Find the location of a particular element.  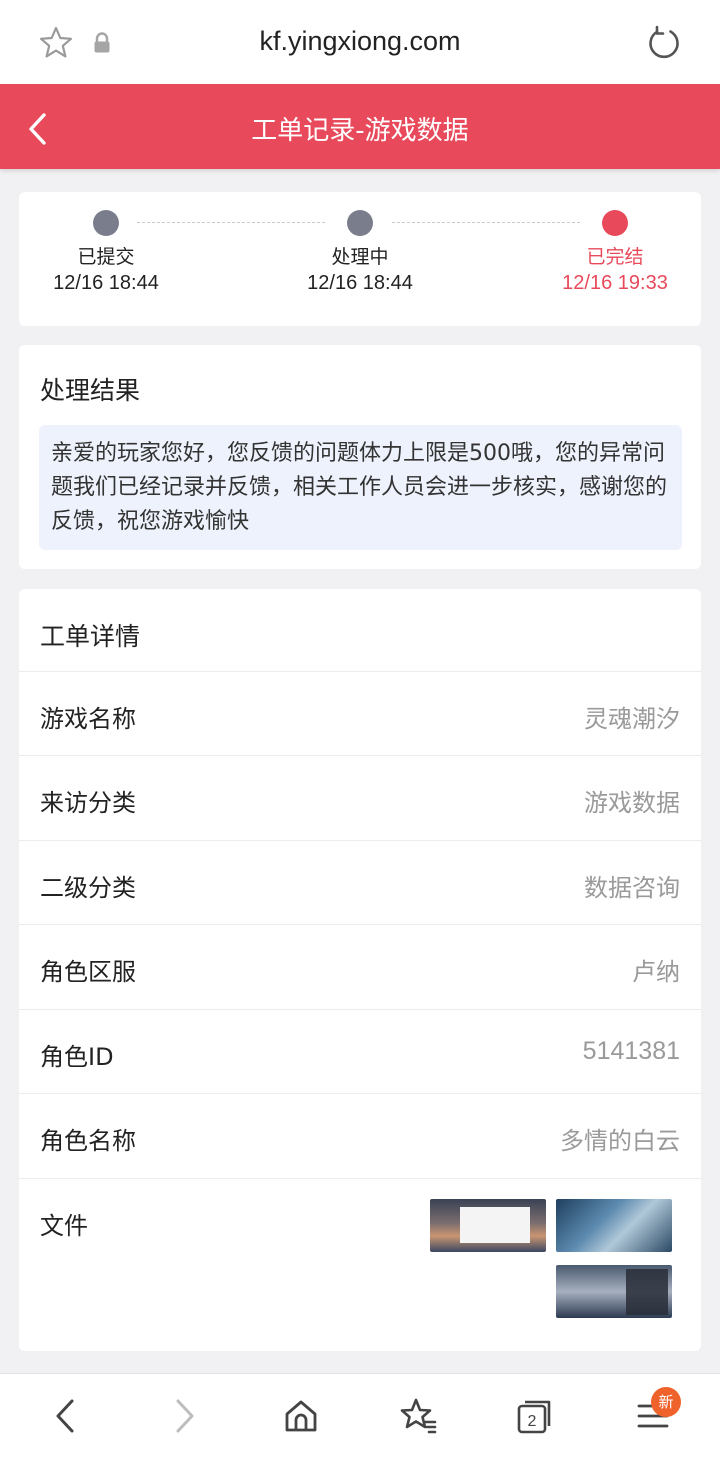

new-badge: 新 is located at coordinates (666, 1402).